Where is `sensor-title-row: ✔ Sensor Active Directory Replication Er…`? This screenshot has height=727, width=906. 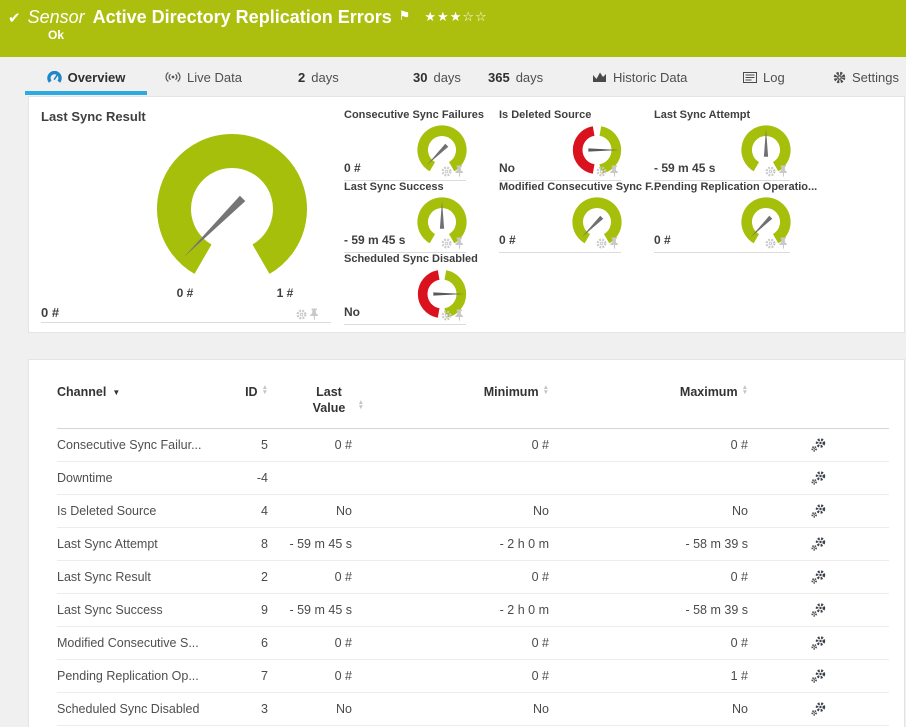
sensor-title-row: ✔ Sensor Active Directory Replication Er… is located at coordinates (453, 14).